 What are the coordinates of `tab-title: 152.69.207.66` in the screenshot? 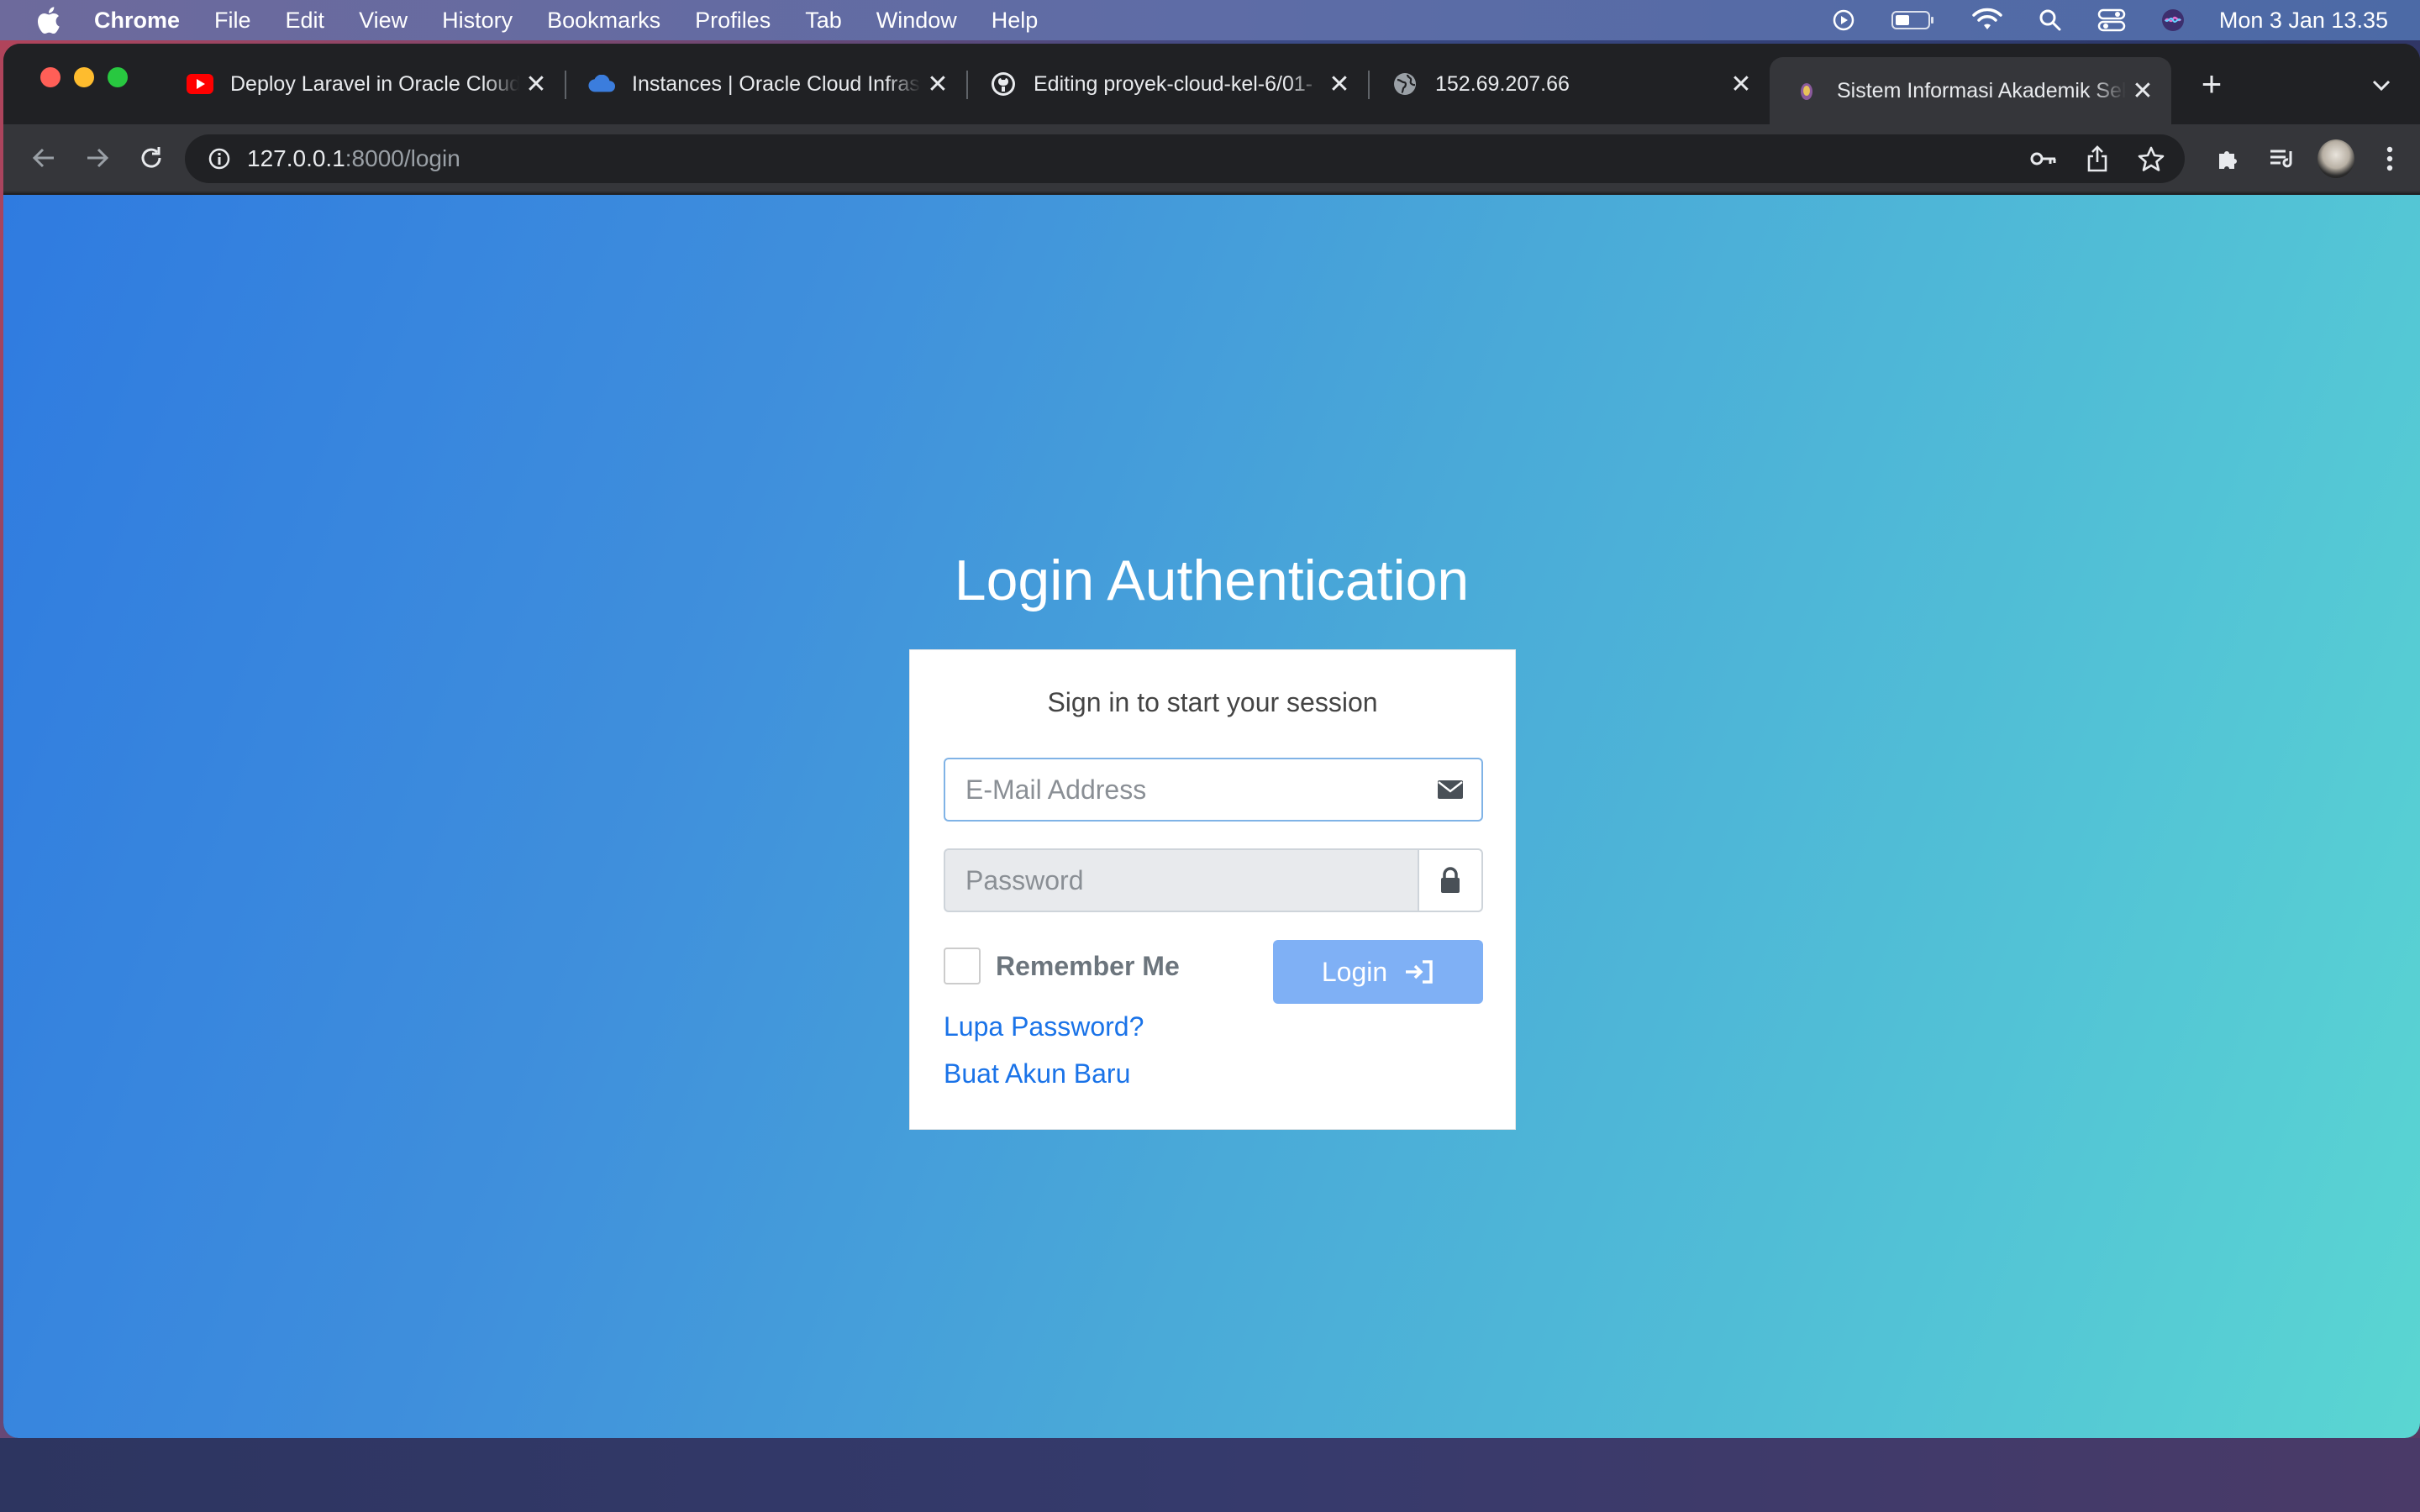 It's located at (1502, 83).